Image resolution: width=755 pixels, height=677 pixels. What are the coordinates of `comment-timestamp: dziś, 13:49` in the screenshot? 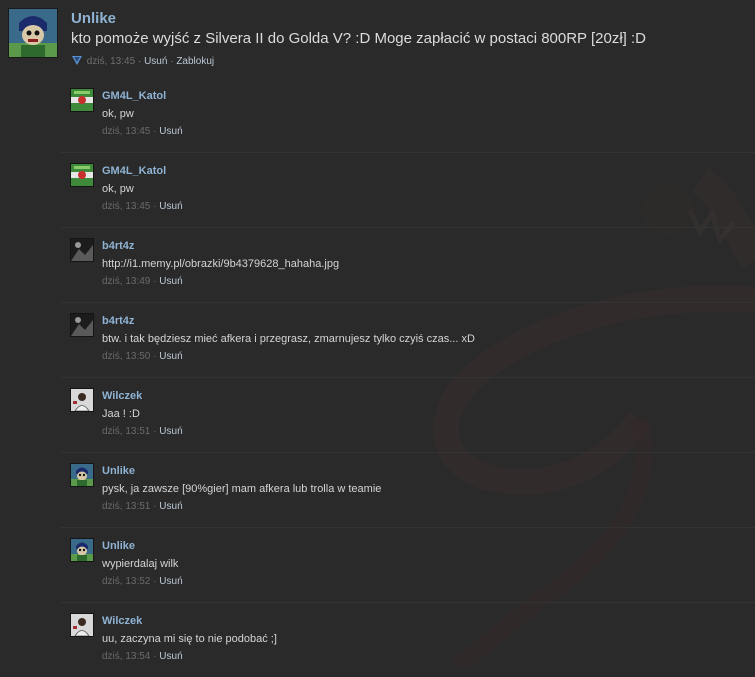 It's located at (126, 281).